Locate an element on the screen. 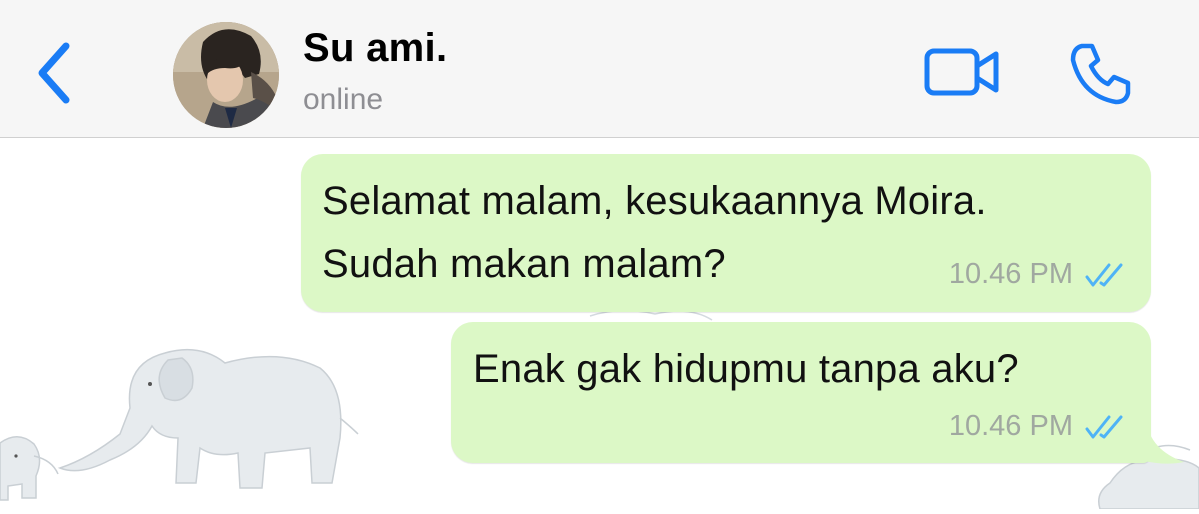  avatar is located at coordinates (226, 75).